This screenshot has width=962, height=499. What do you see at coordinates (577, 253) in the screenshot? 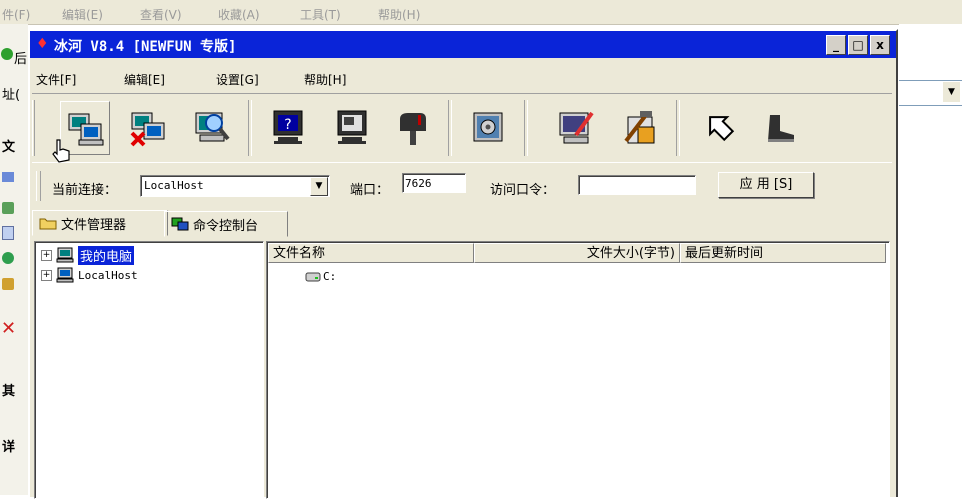
I see `column-header-size: 文件大小(字节)` at bounding box center [577, 253].